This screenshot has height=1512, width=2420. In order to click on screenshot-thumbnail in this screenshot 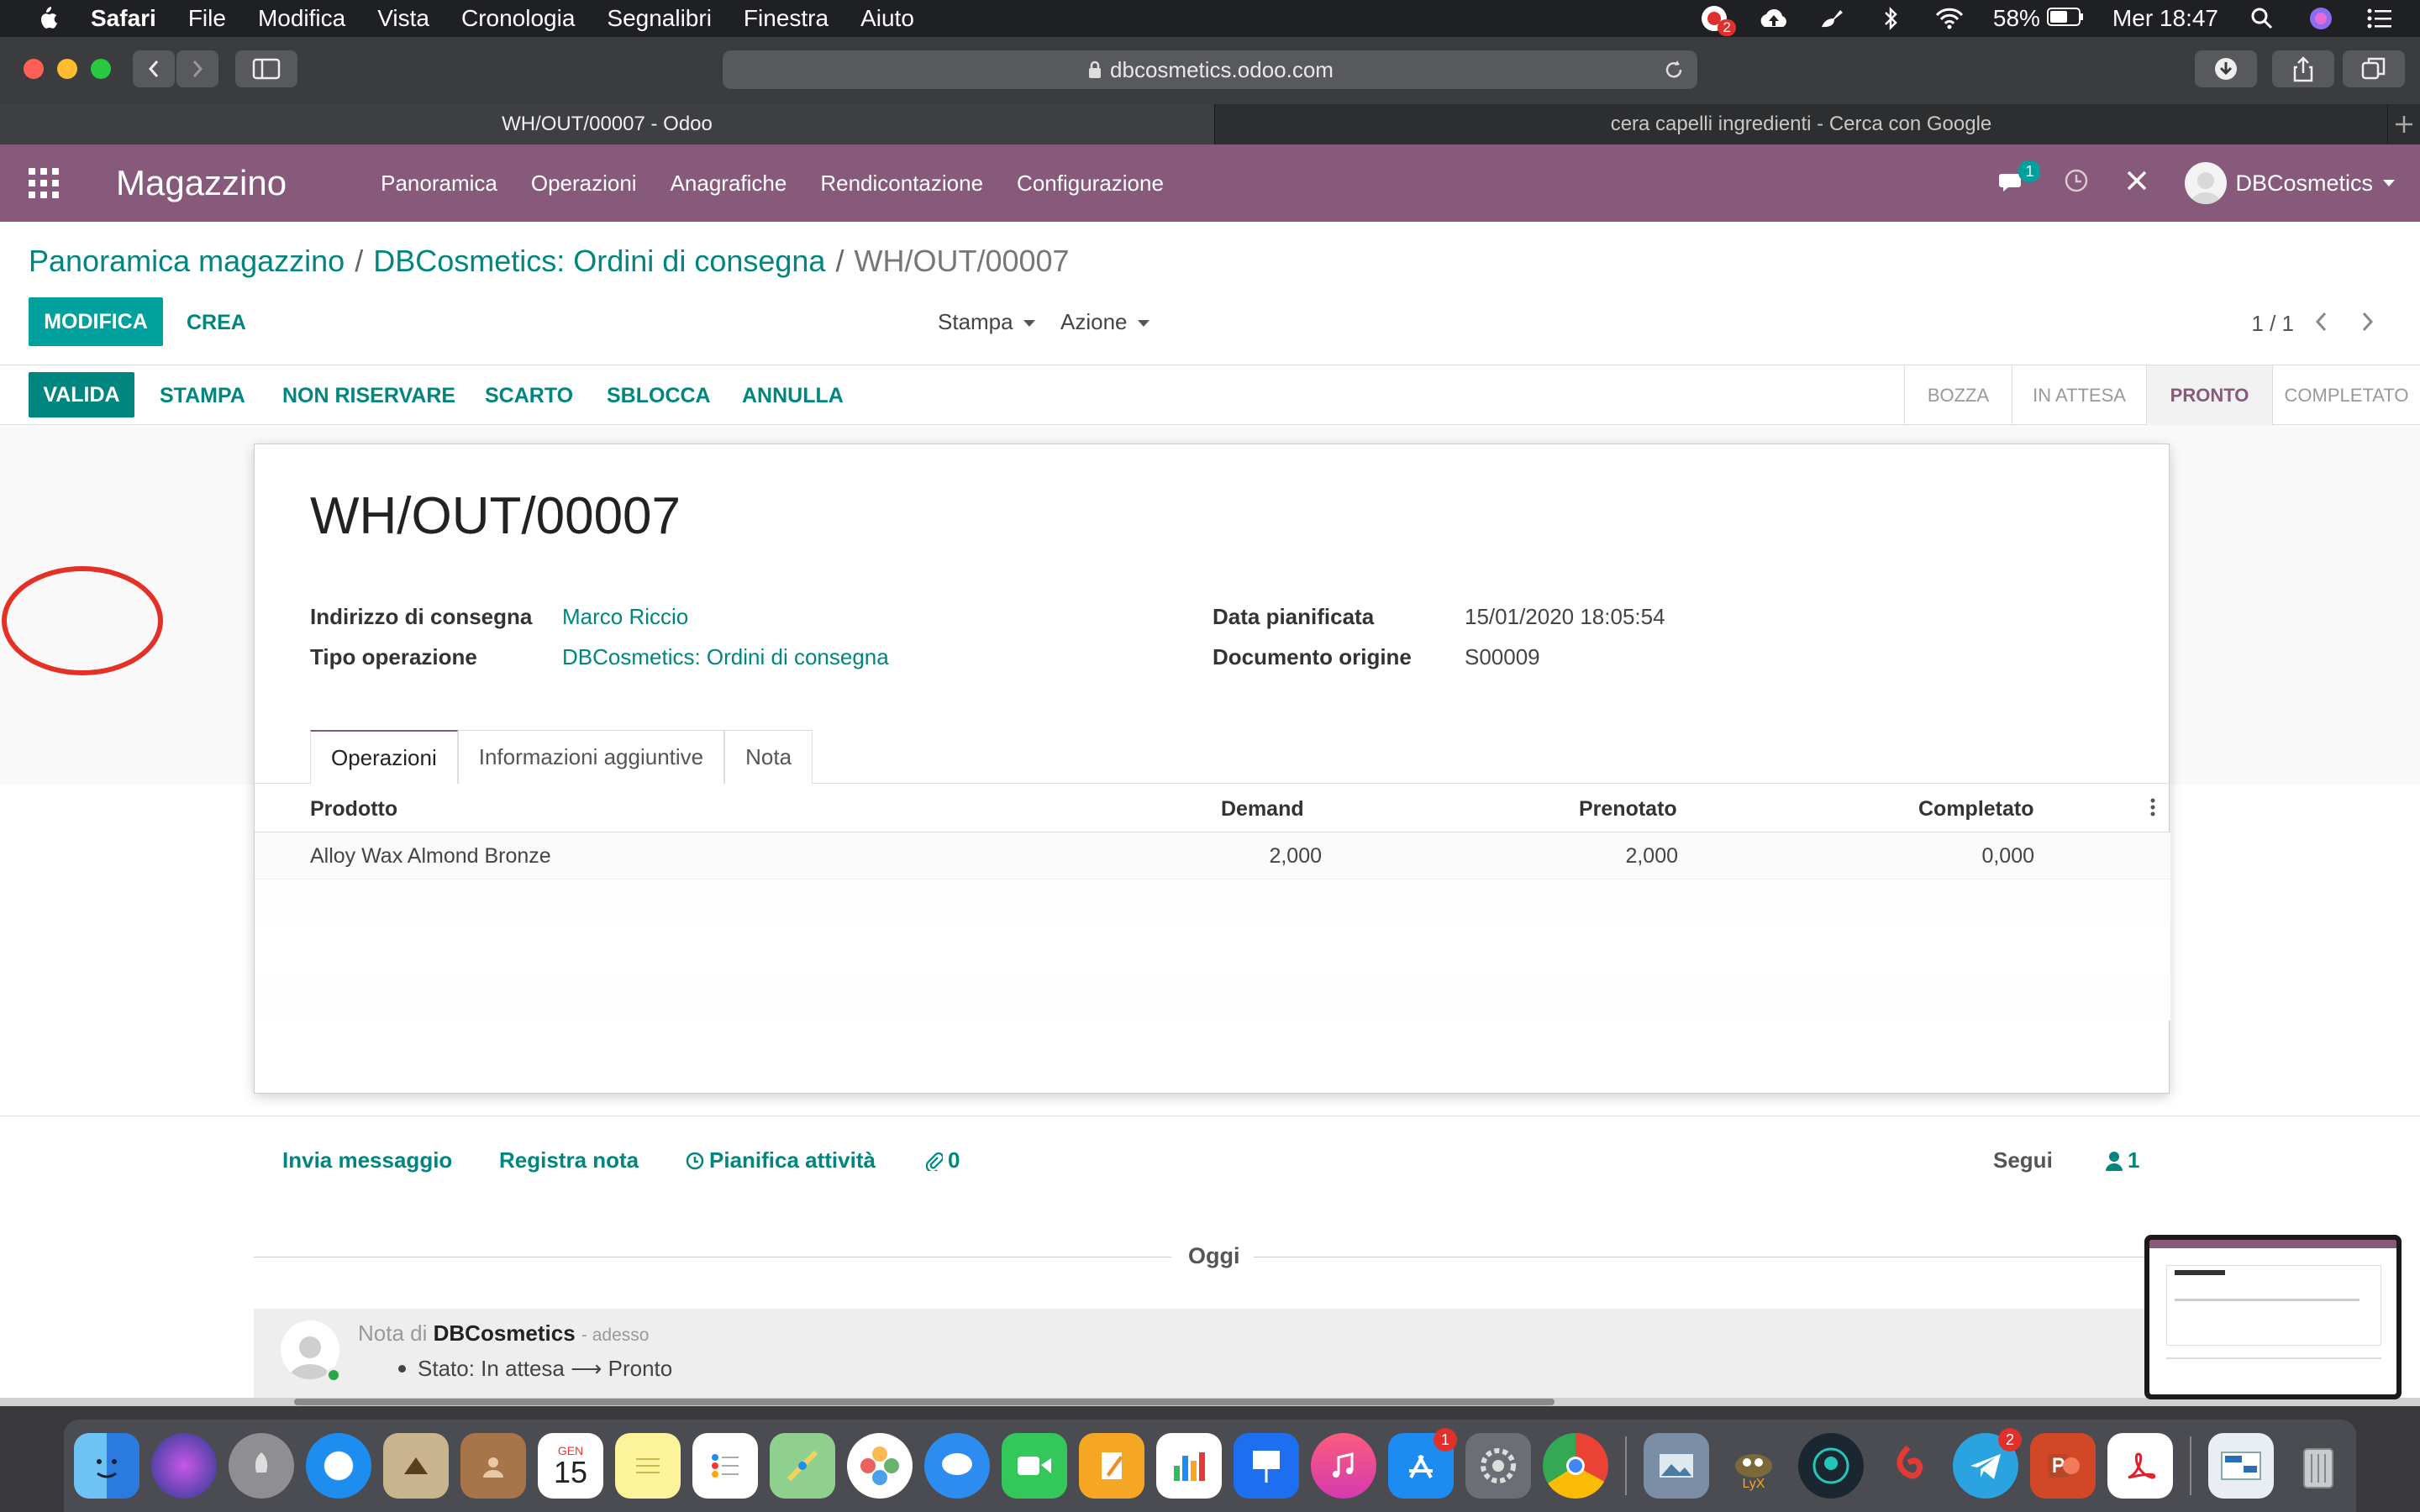, I will do `click(2273, 1317)`.